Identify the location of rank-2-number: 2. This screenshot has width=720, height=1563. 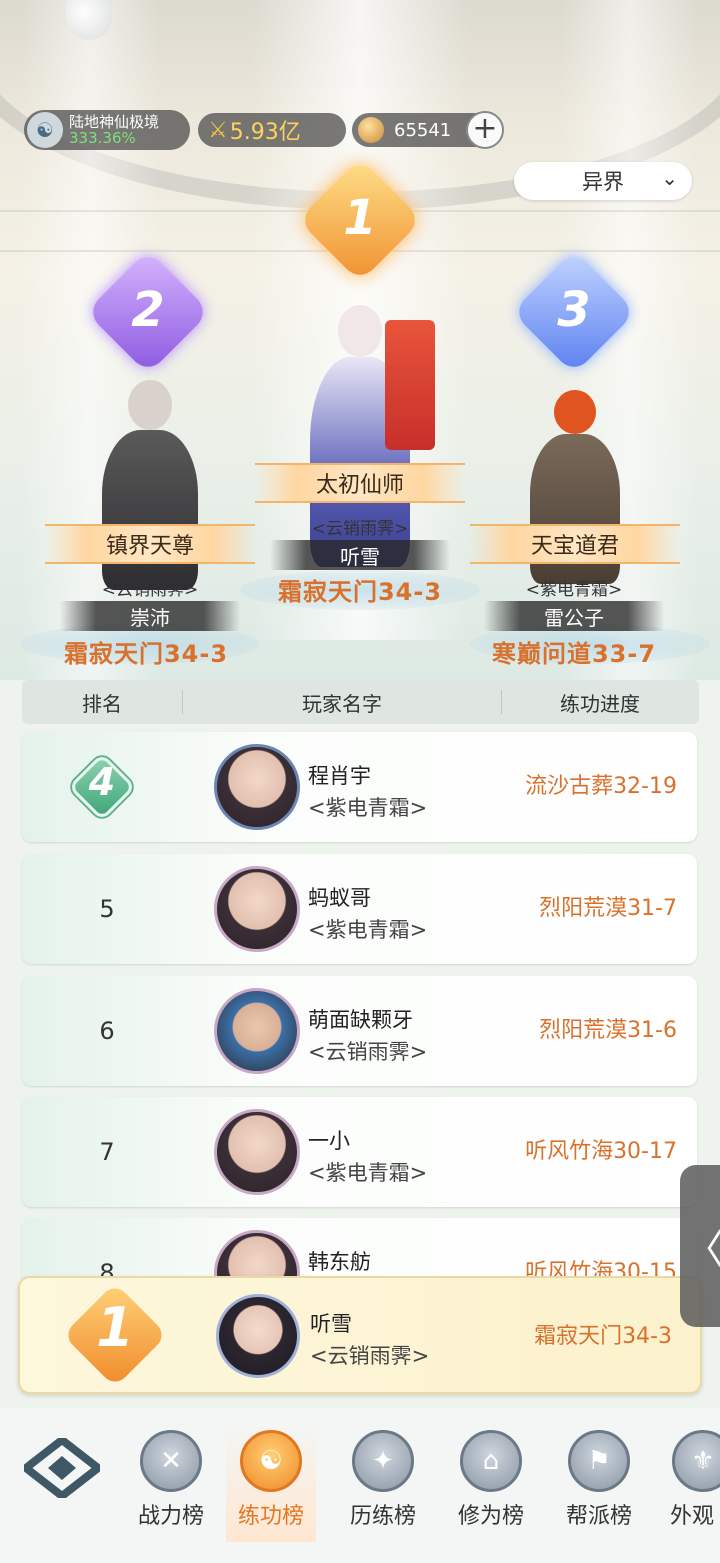
(148, 310).